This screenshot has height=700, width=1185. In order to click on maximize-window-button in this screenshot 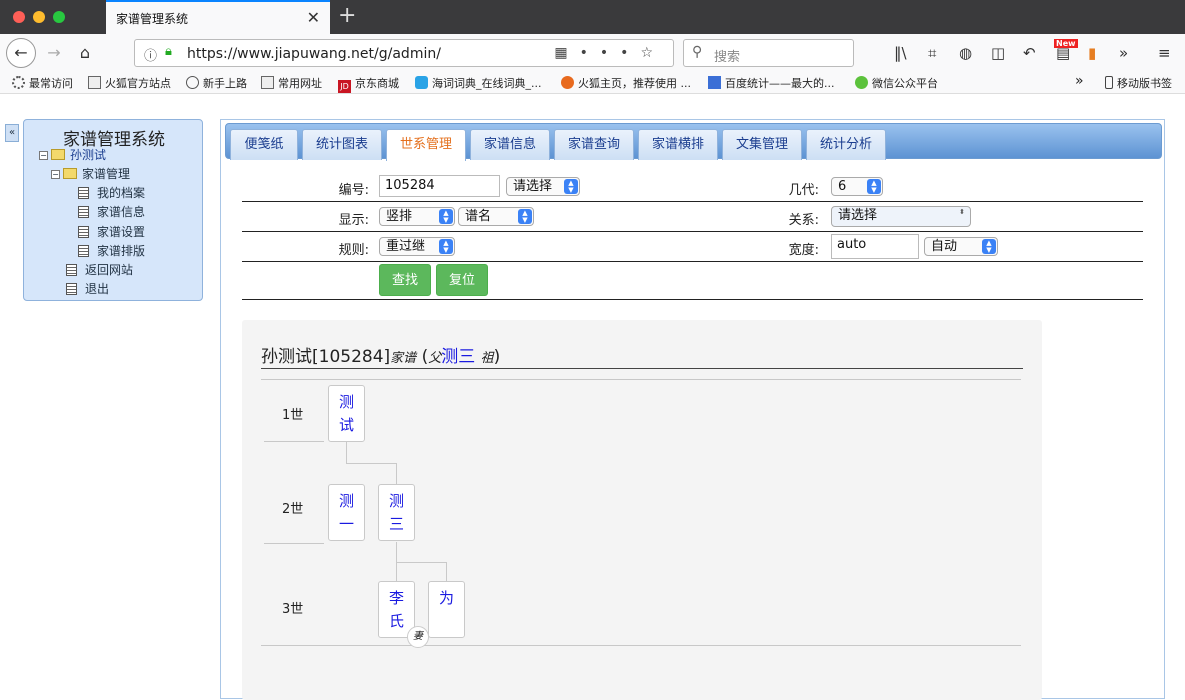, I will do `click(59, 17)`.